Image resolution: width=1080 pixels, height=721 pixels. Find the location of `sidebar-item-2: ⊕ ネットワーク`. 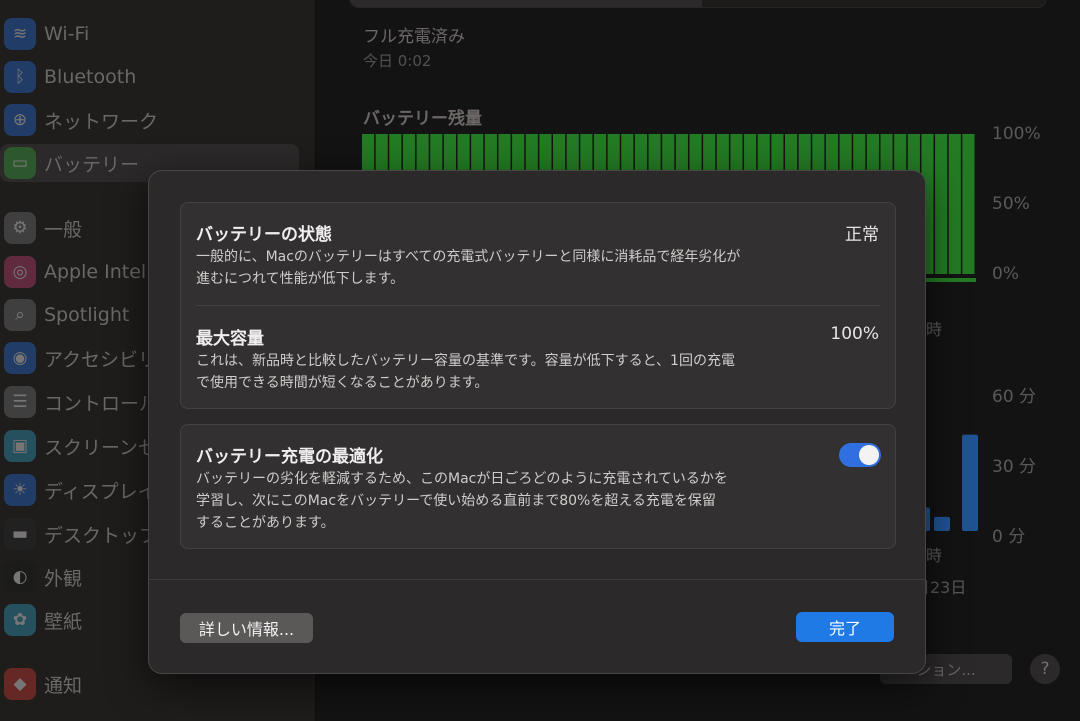

sidebar-item-2: ⊕ ネットワーク is located at coordinates (150, 120).